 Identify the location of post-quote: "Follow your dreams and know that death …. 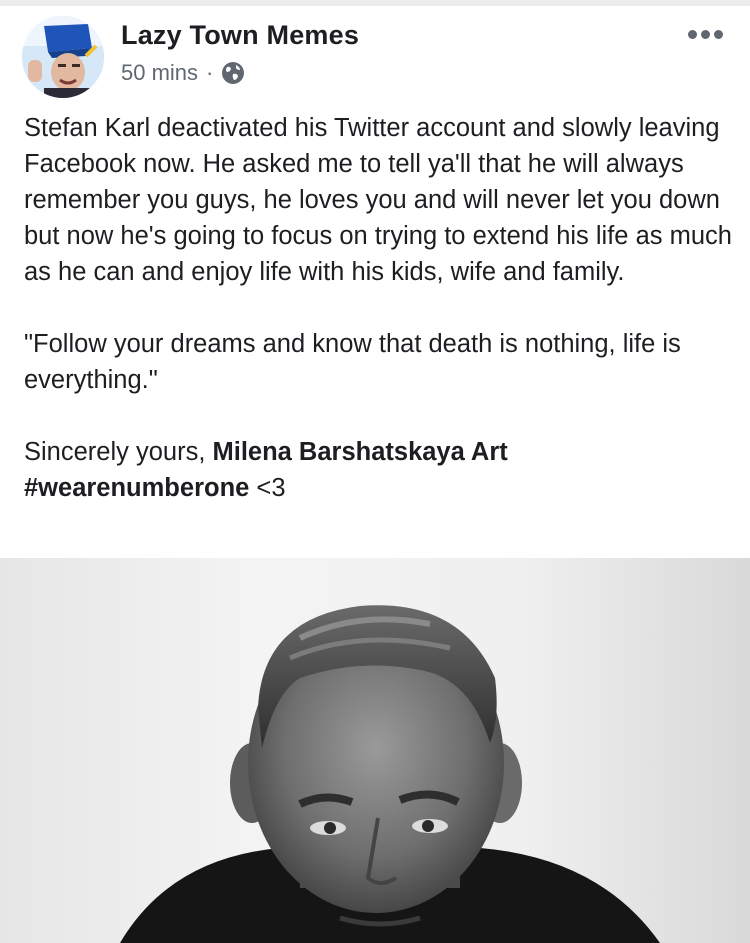
(352, 362).